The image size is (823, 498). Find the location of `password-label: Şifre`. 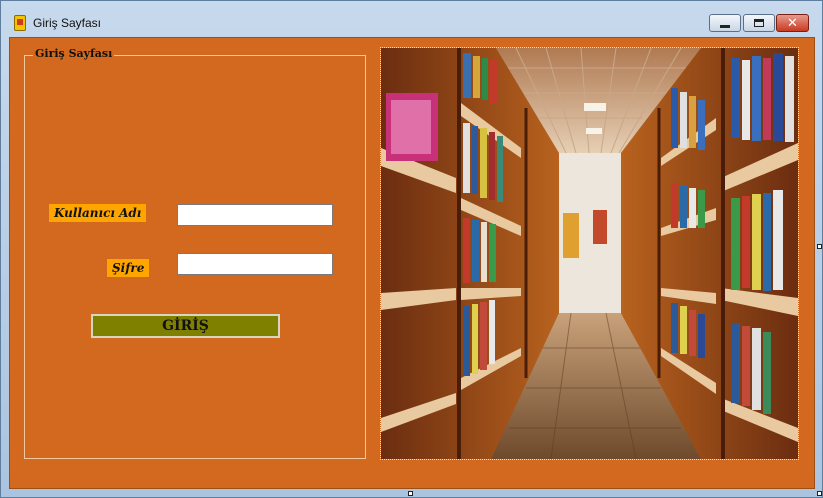

password-label: Şifre is located at coordinates (128, 268).